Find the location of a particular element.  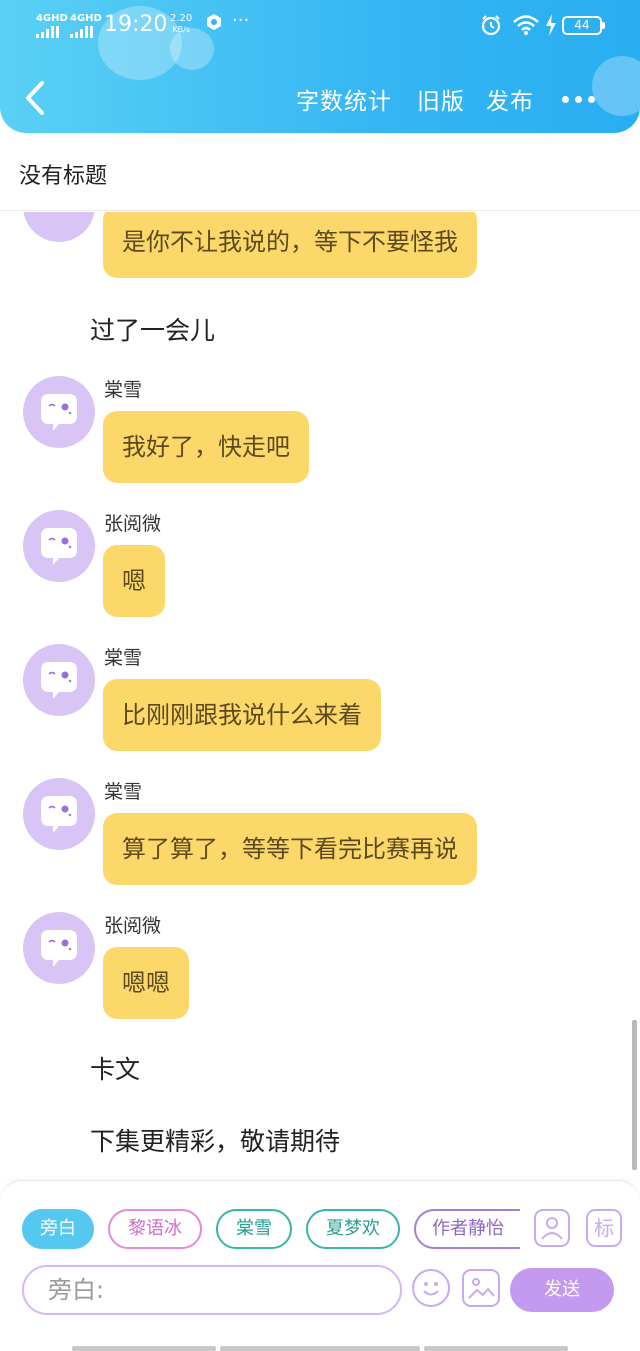

chat-bubble: 是你不让我说的，等下不要怪我 is located at coordinates (290, 245).